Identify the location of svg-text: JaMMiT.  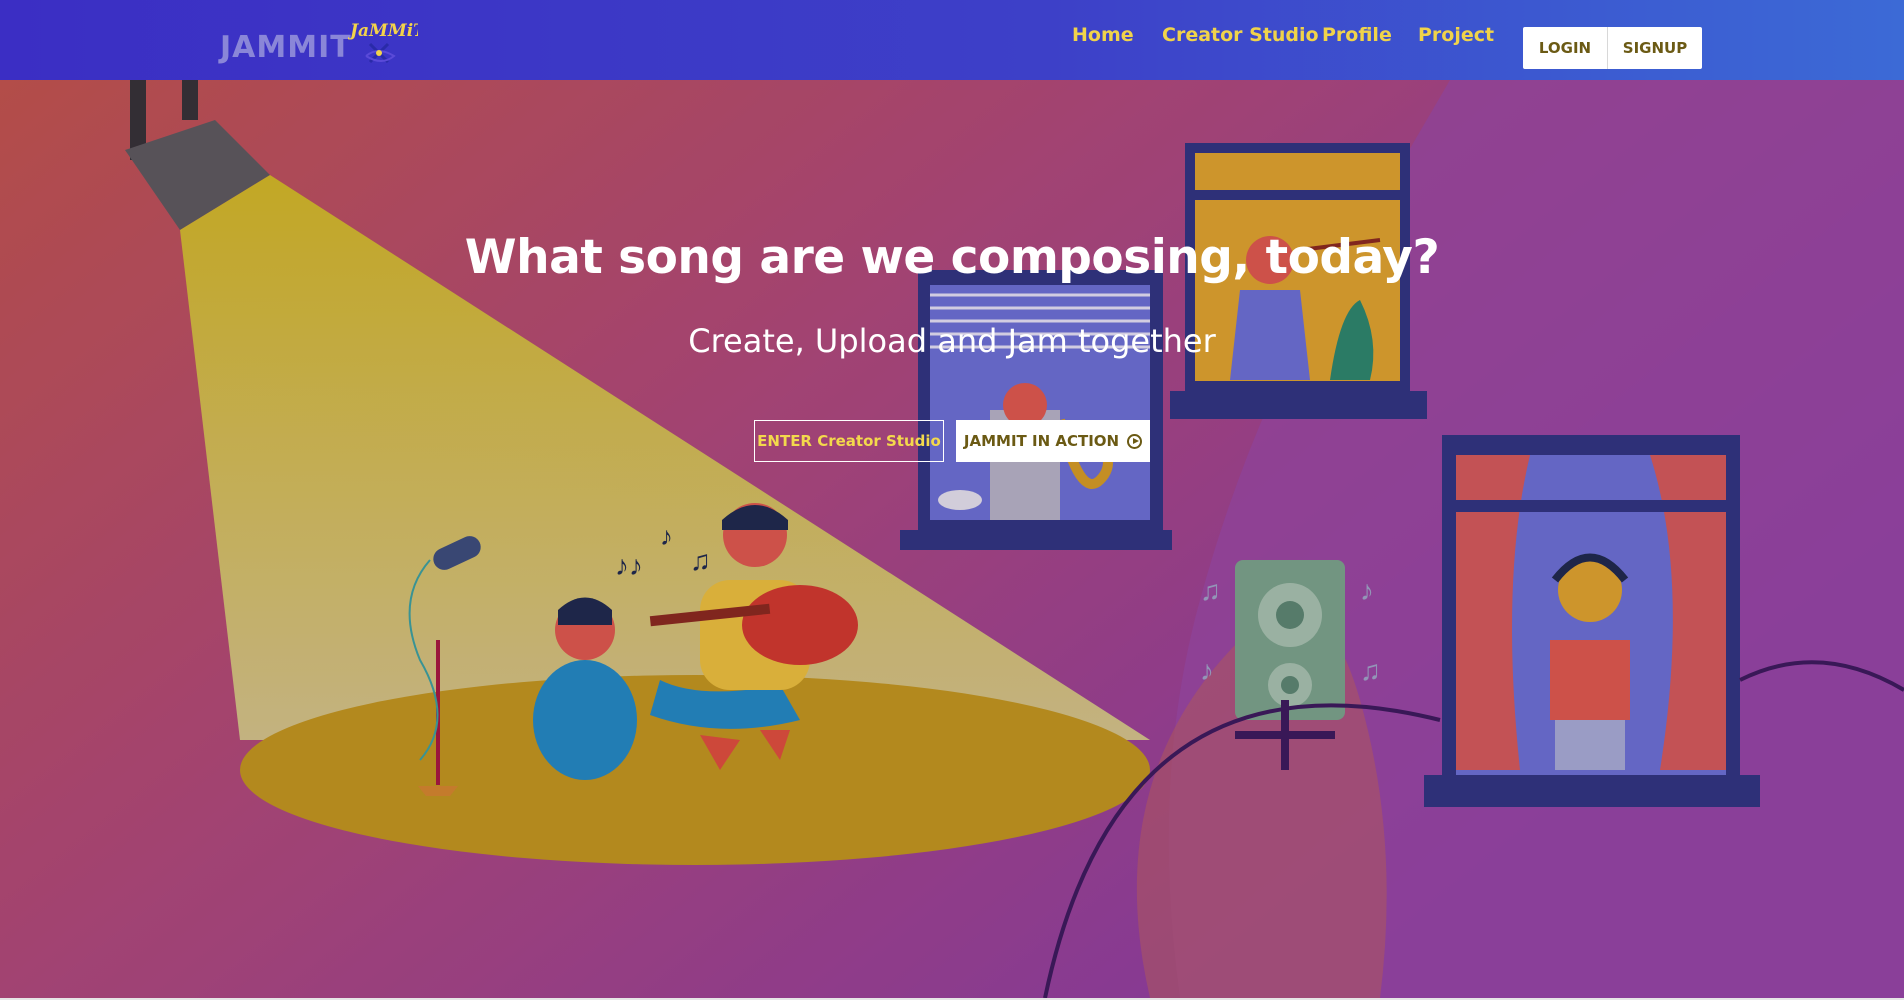
(383, 31).